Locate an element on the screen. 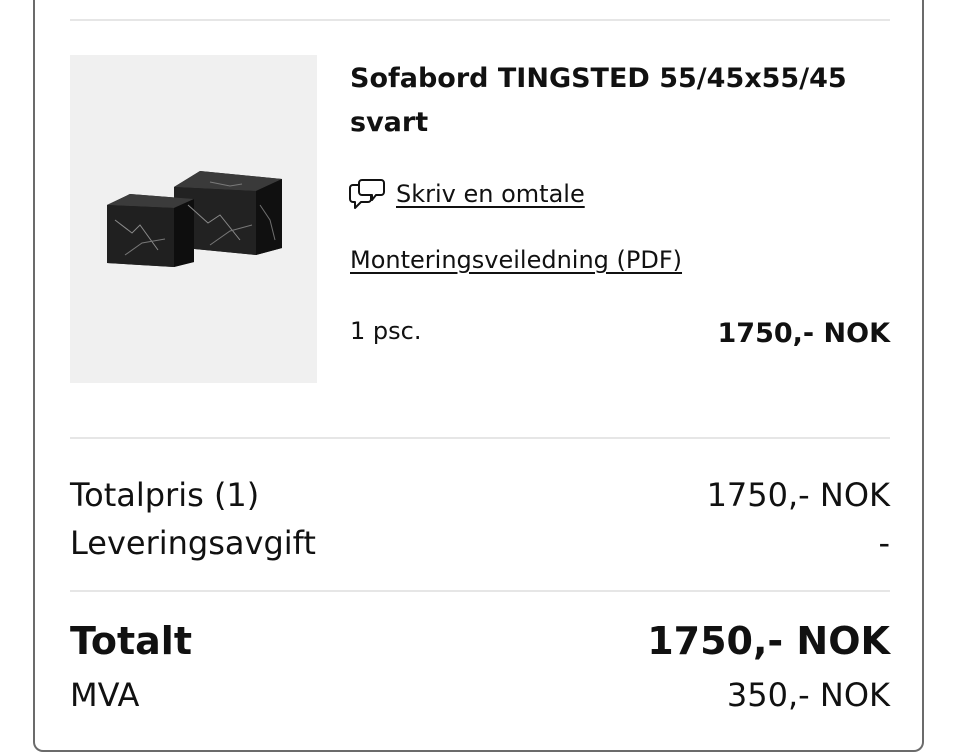  total-label: Totalt is located at coordinates (131, 641).